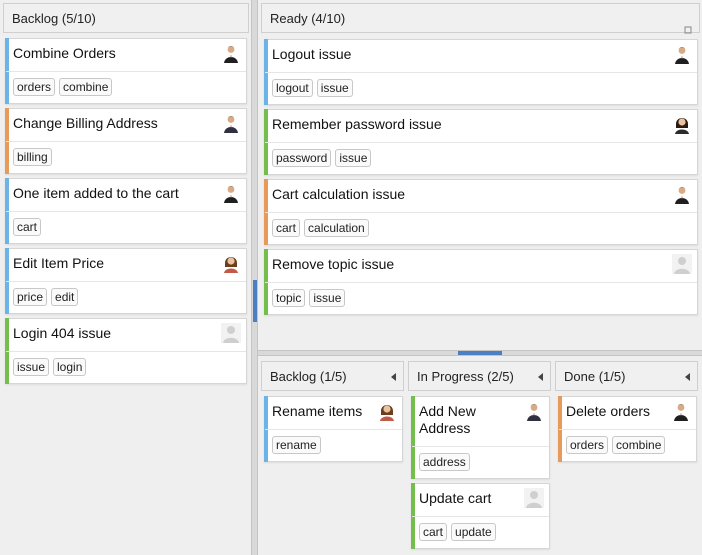  Describe the element at coordinates (70, 367) in the screenshot. I see `tag: login` at that location.